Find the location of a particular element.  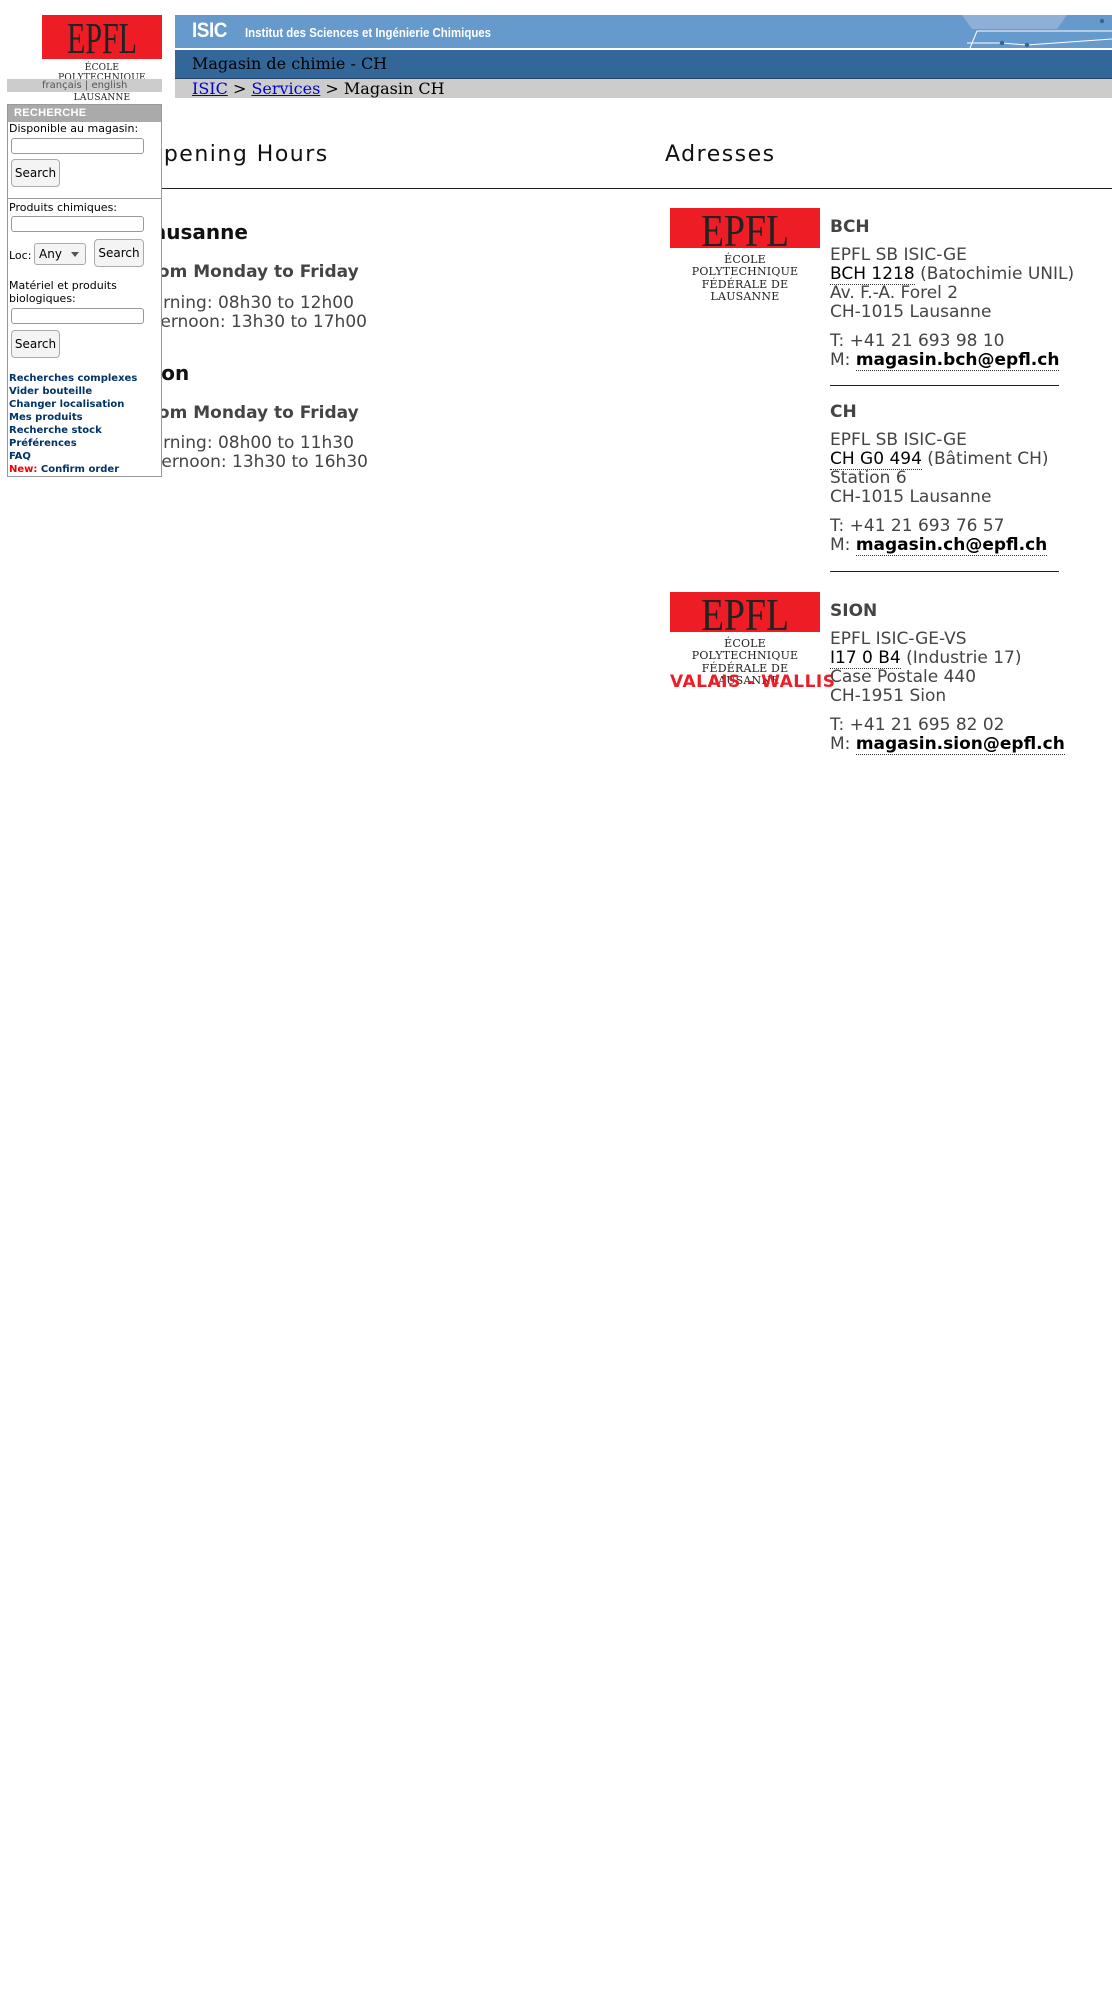

link-changer-localisation: Changer localisation is located at coordinates (73, 404).